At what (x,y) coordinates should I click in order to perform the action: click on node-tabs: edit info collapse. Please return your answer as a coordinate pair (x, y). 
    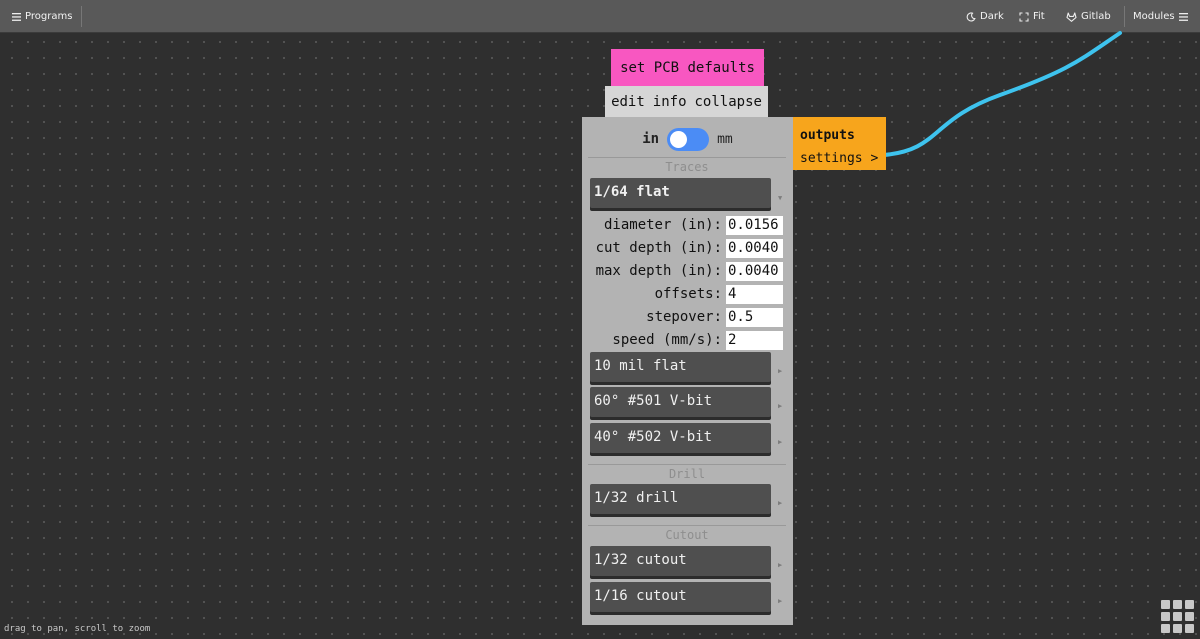
    Looking at the image, I should click on (686, 101).